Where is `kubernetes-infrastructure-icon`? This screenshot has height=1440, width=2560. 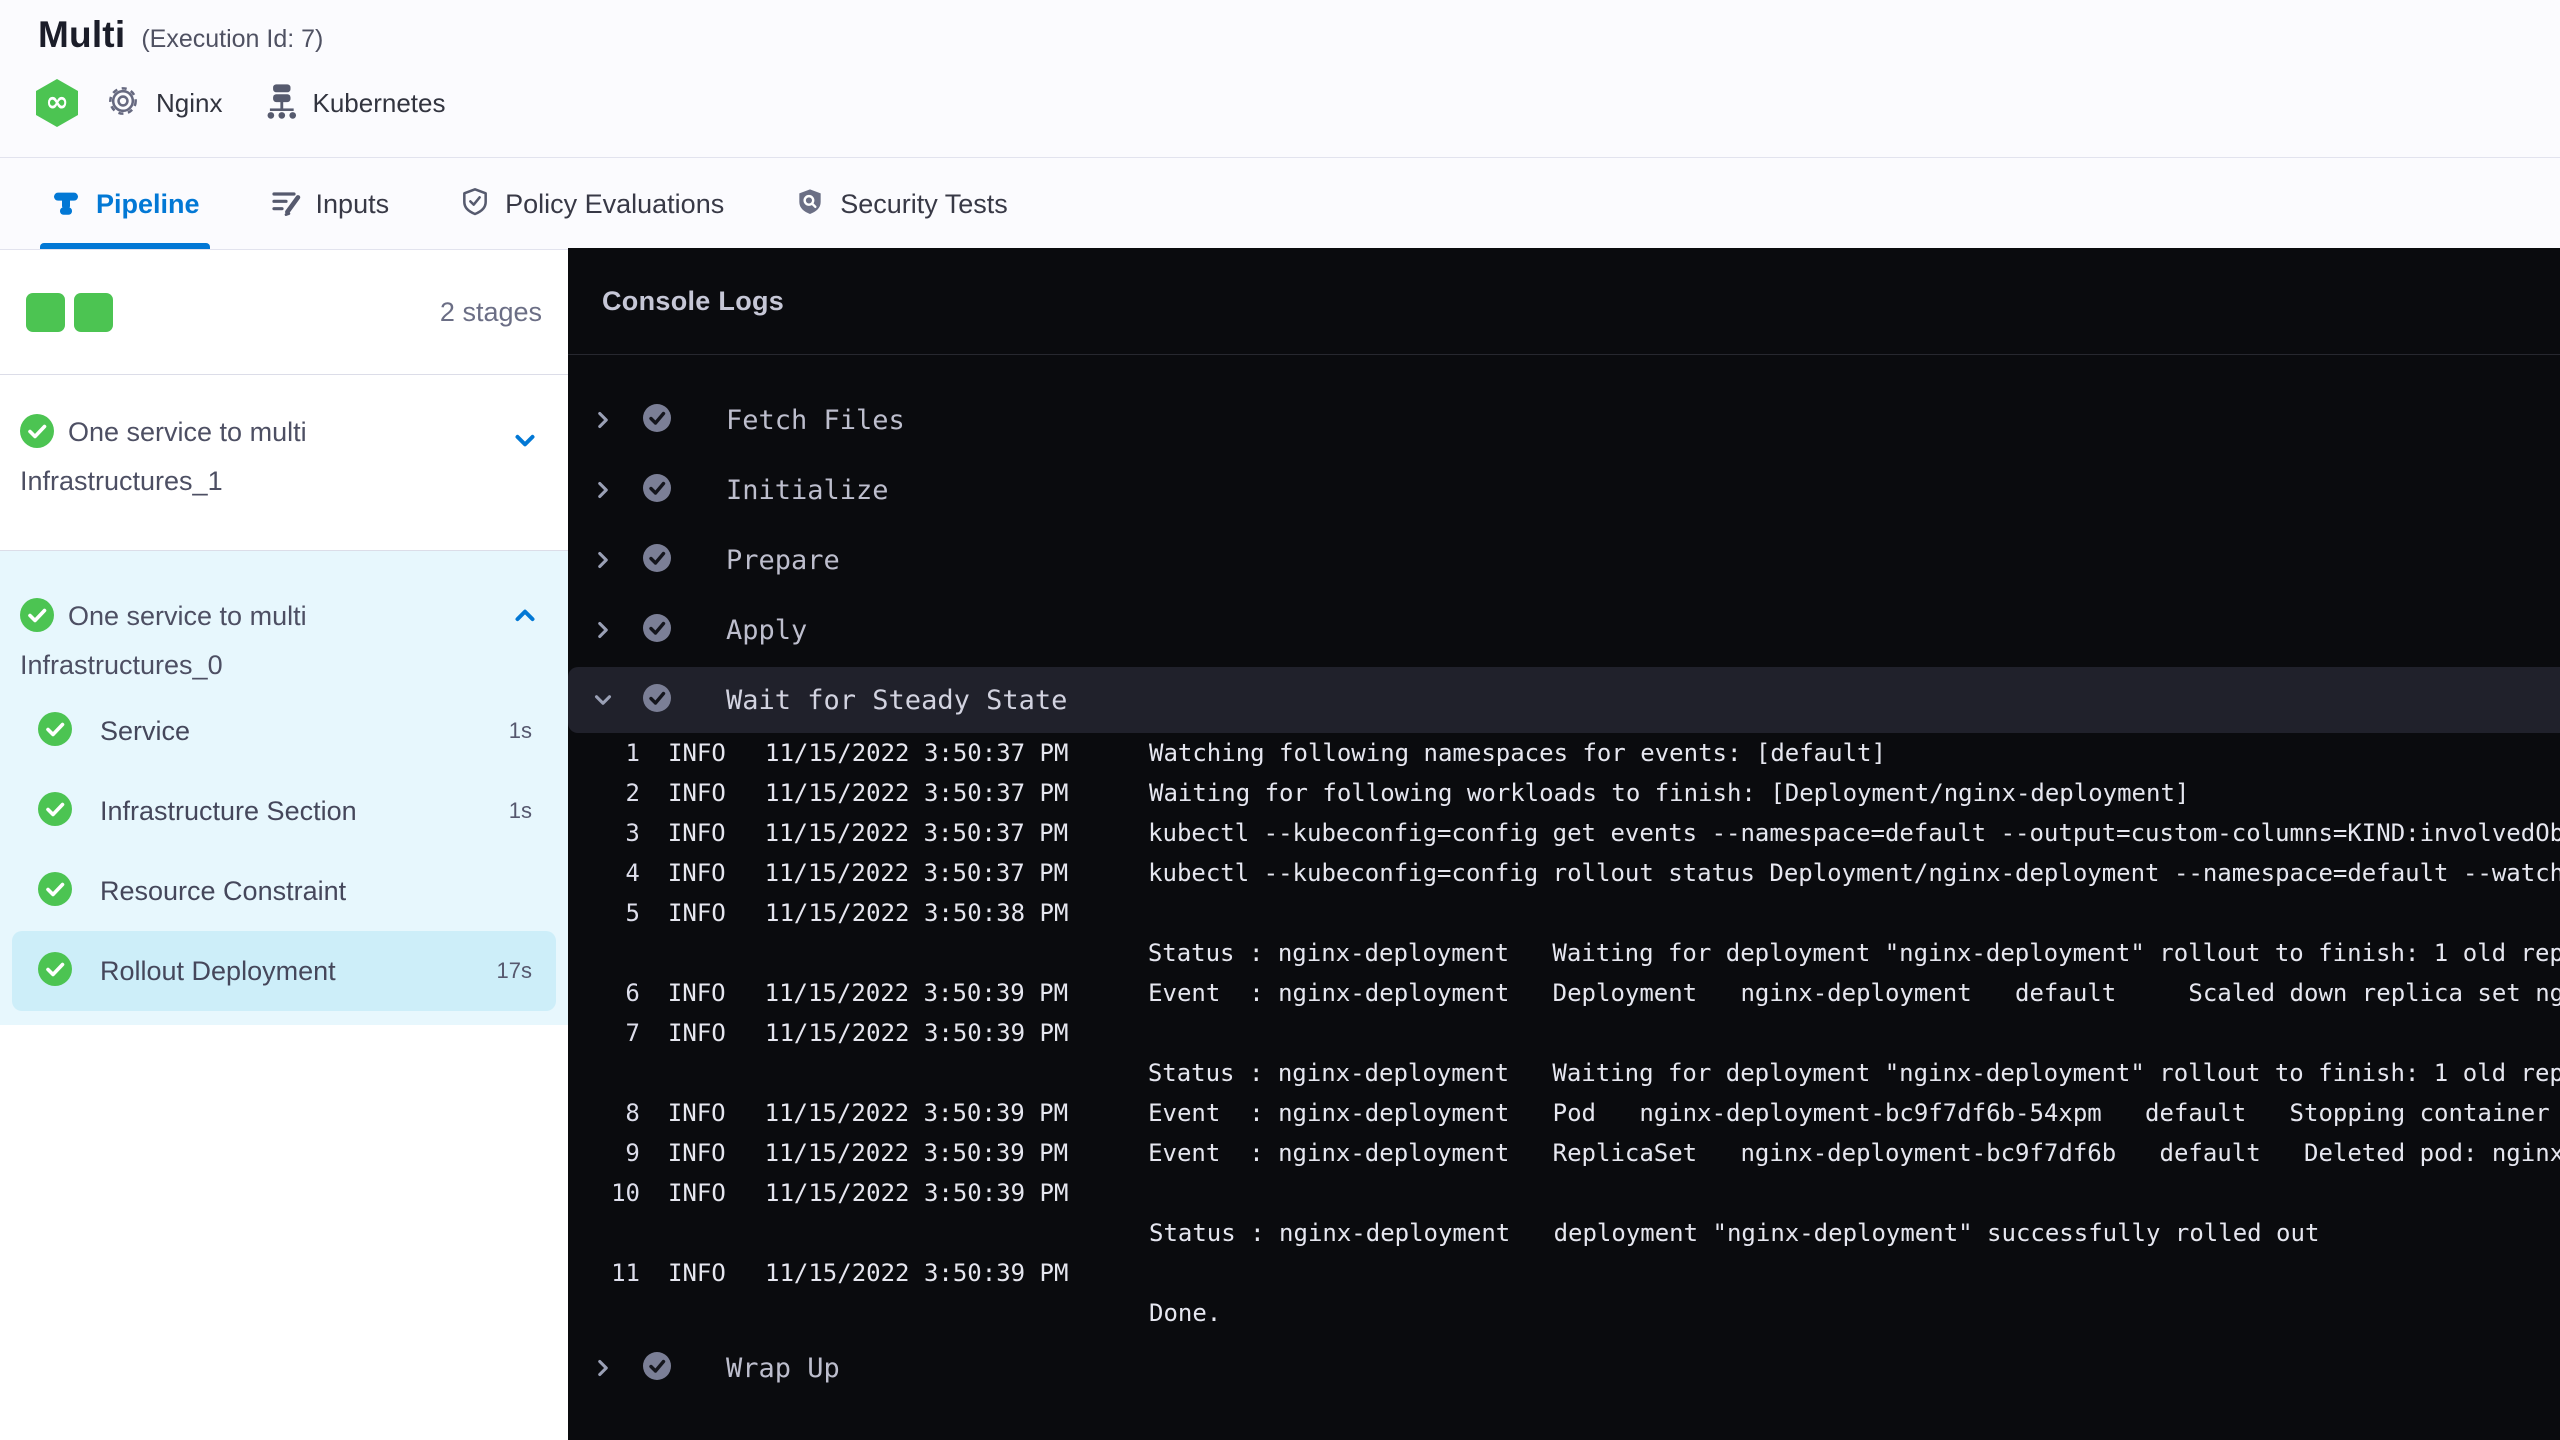
kubernetes-infrastructure-icon is located at coordinates (281, 103).